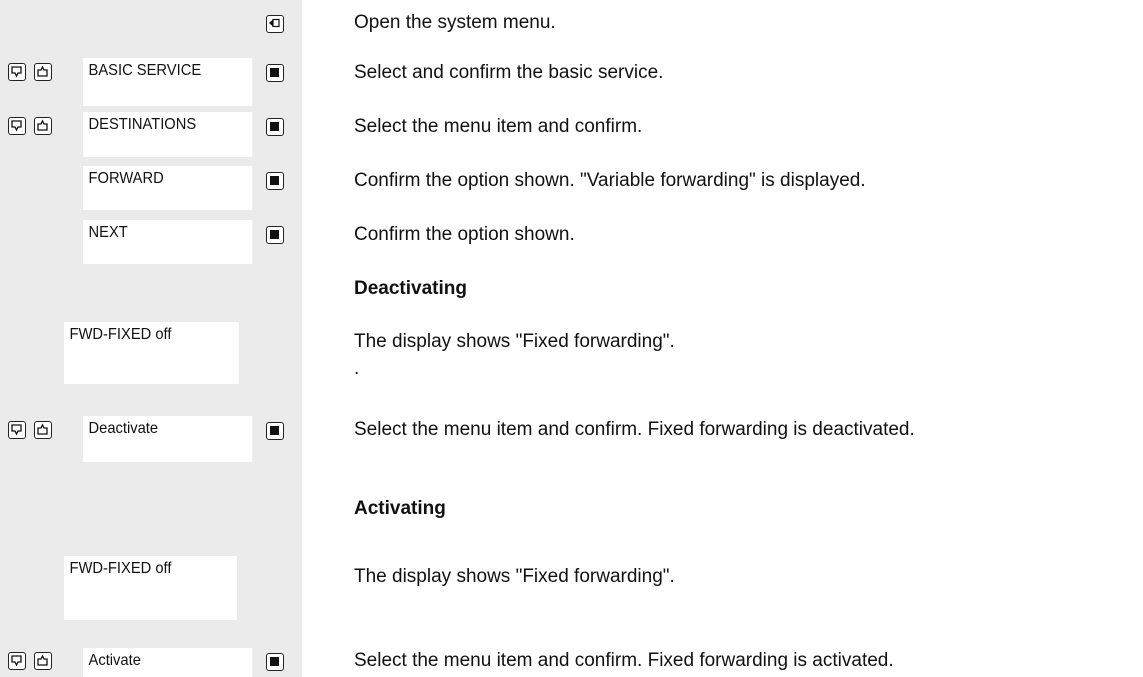 The width and height of the screenshot is (1143, 677). What do you see at coordinates (168, 82) in the screenshot?
I see `display-basic-service: BASIC SERVICE` at bounding box center [168, 82].